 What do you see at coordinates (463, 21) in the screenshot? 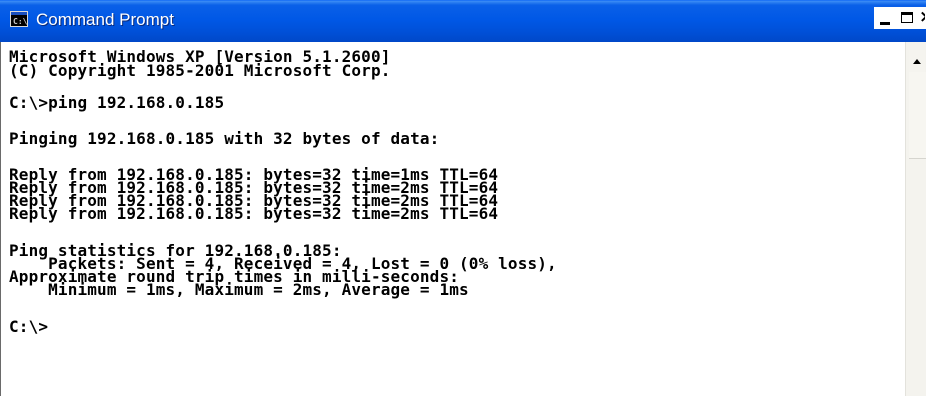
I see `title-bar: C:\ Command Prompt ×` at bounding box center [463, 21].